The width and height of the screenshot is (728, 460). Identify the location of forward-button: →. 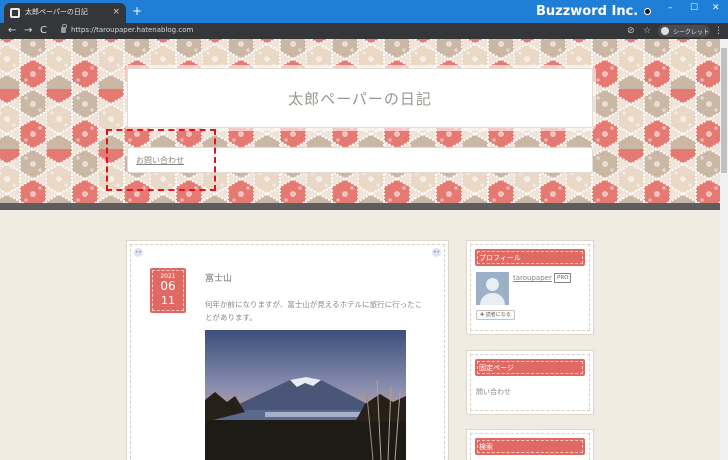
(28, 31).